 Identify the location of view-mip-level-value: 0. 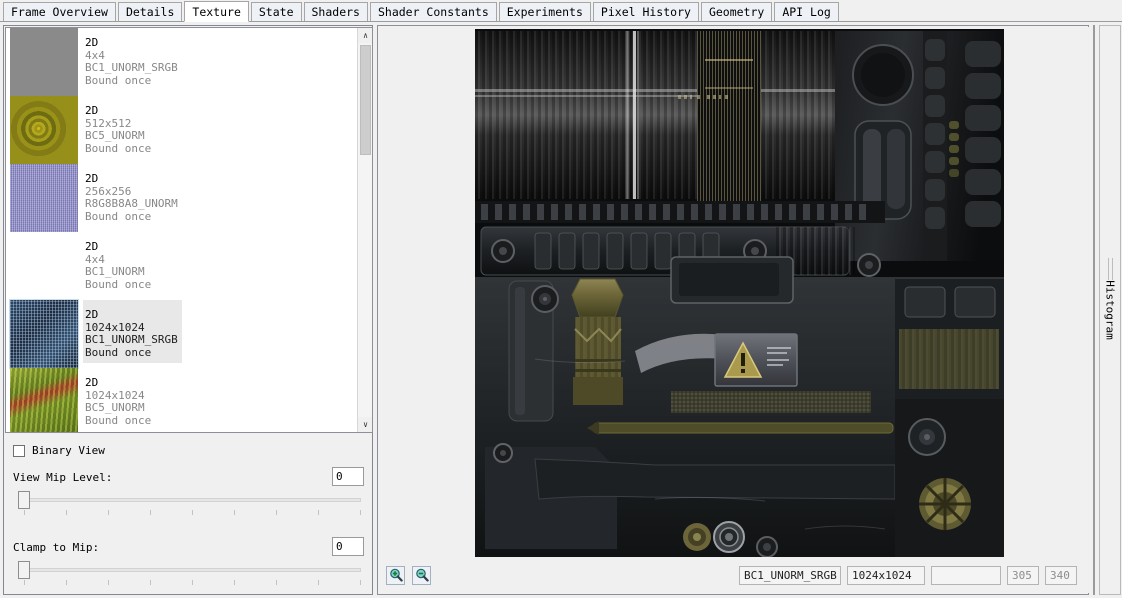
(348, 476).